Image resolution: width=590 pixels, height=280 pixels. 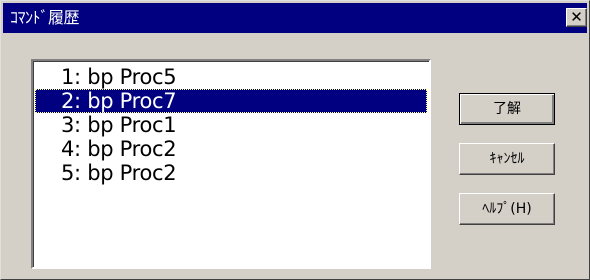 I want to click on list-item-selected: 2: bp Proc7, so click(x=231, y=101).